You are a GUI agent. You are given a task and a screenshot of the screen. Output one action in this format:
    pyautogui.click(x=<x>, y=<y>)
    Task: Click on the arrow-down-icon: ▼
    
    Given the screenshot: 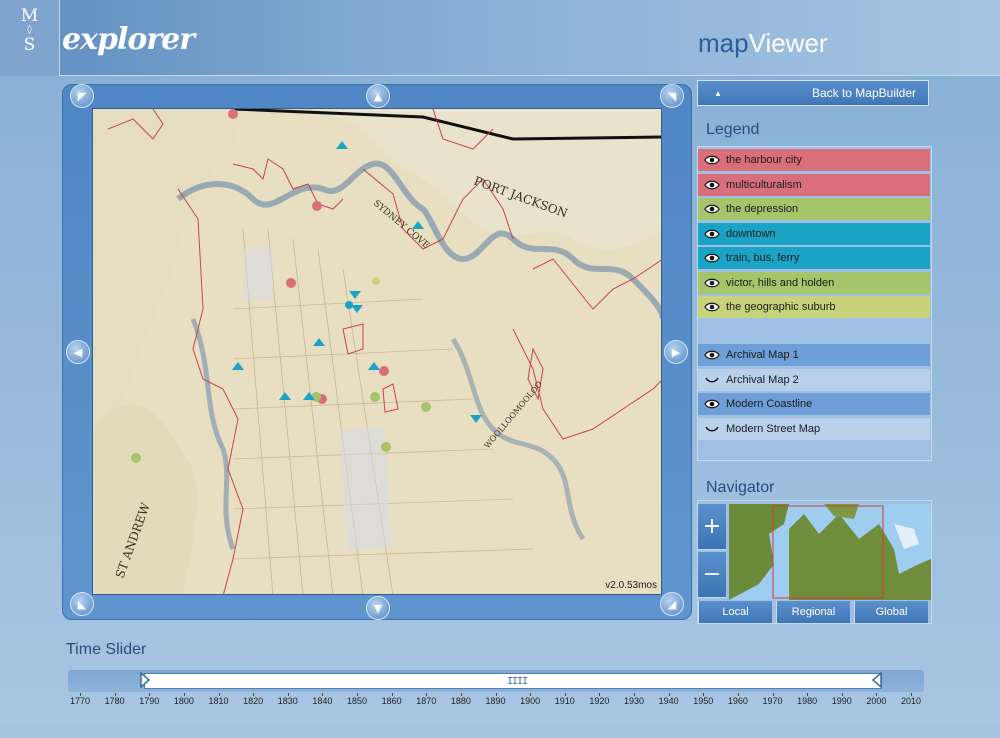 What is the action you would take?
    pyautogui.click(x=378, y=608)
    